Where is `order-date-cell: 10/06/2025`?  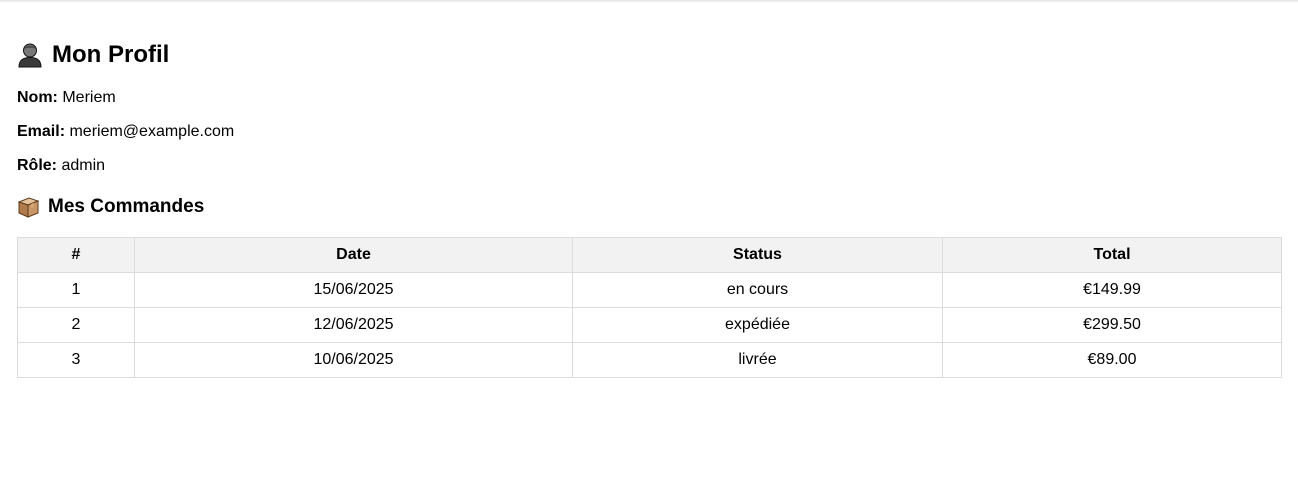 order-date-cell: 10/06/2025 is located at coordinates (353, 360).